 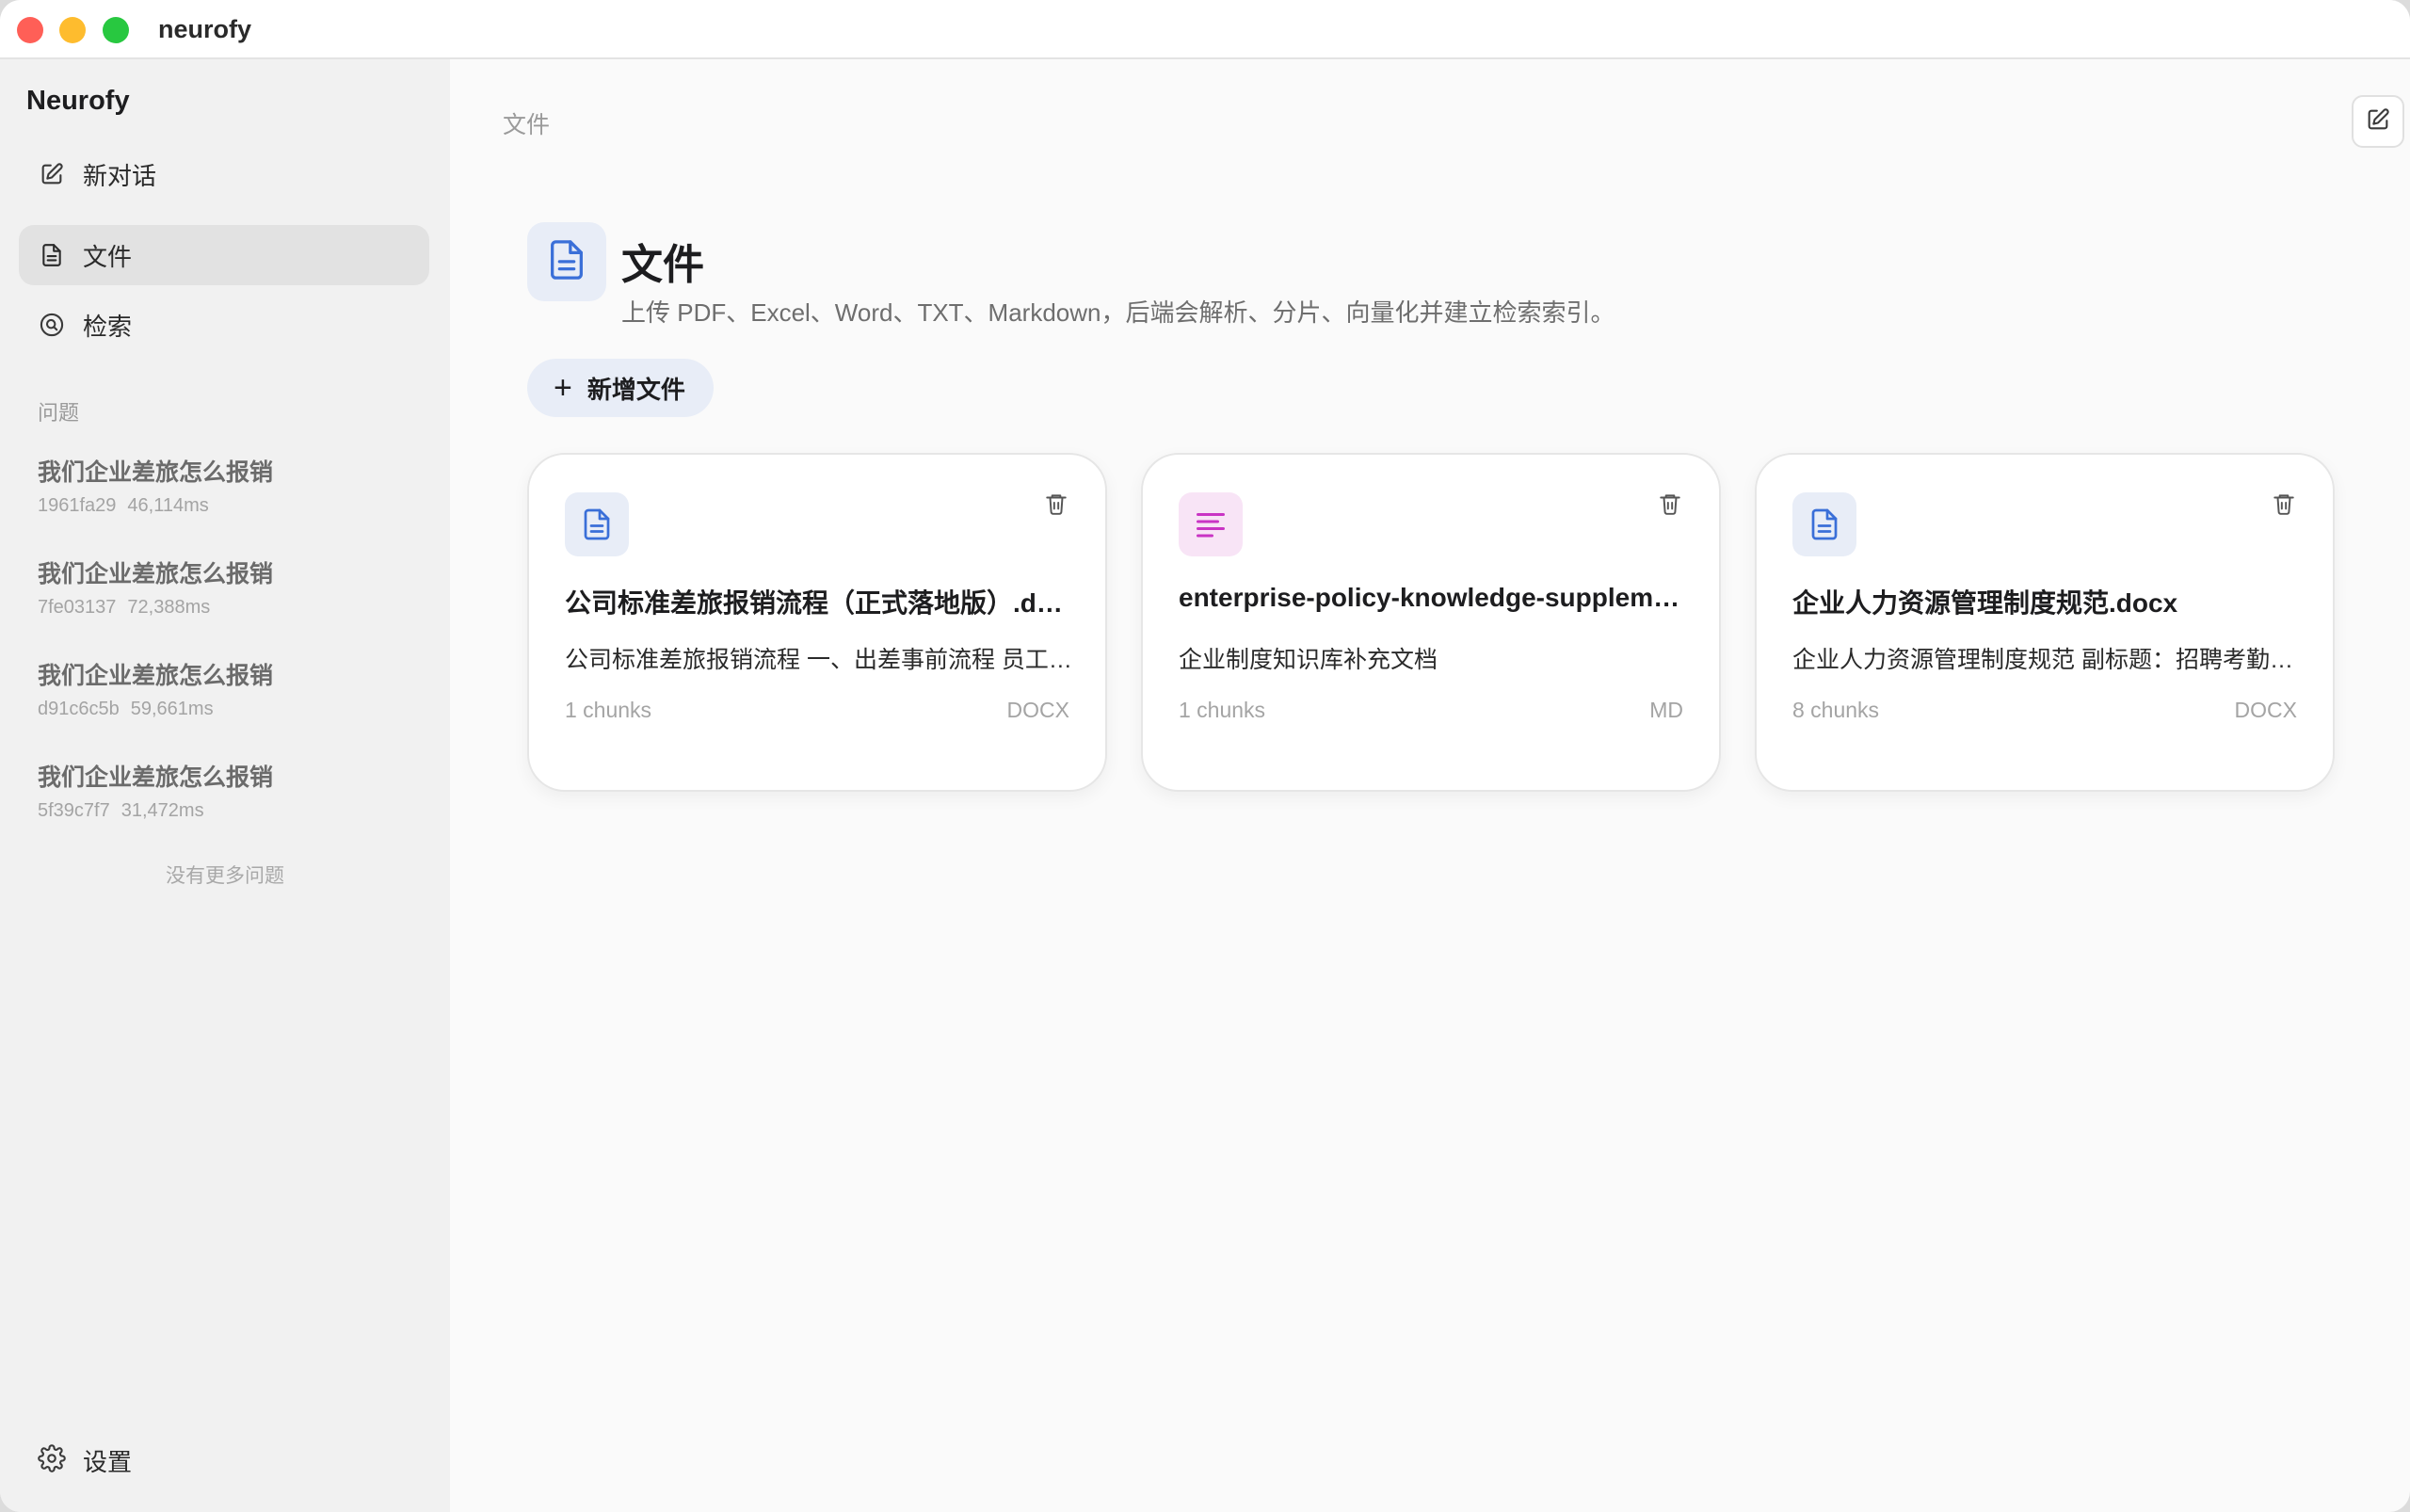 What do you see at coordinates (72, 30) in the screenshot?
I see `minimize-window-button` at bounding box center [72, 30].